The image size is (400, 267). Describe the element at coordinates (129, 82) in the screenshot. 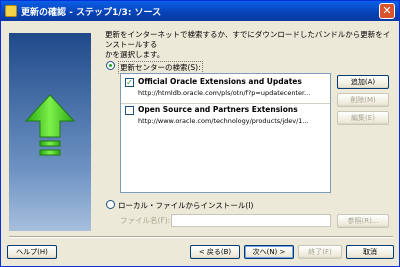

I see `checkbox-checked-icon: ✓` at that location.